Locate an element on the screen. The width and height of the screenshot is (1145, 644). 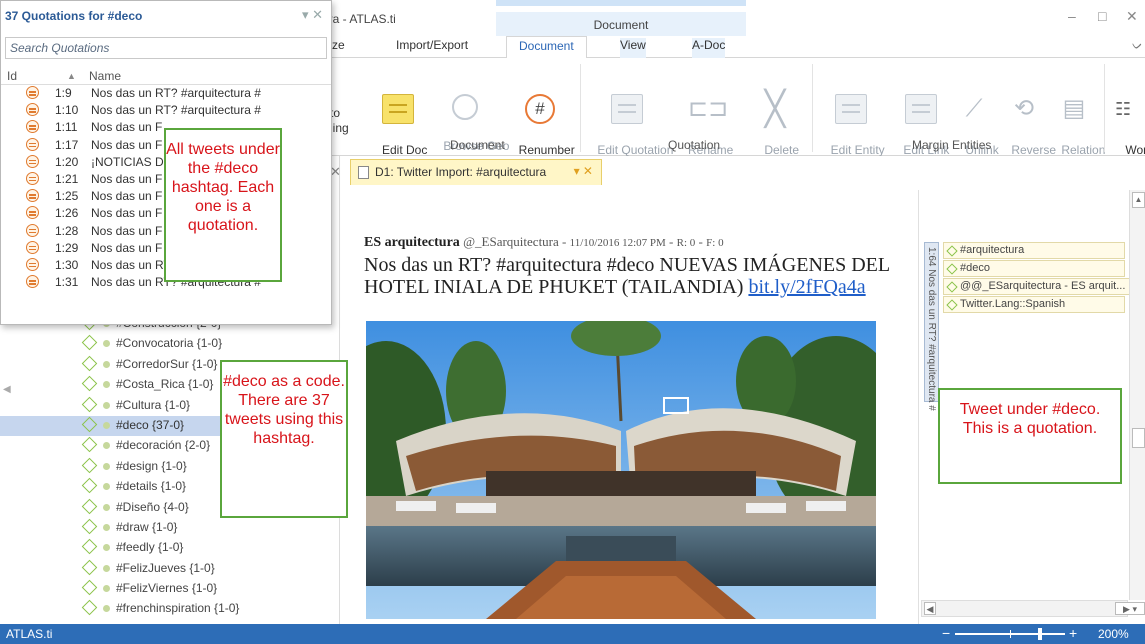
relation-icon: ▤ is located at coordinates (1074, 108).